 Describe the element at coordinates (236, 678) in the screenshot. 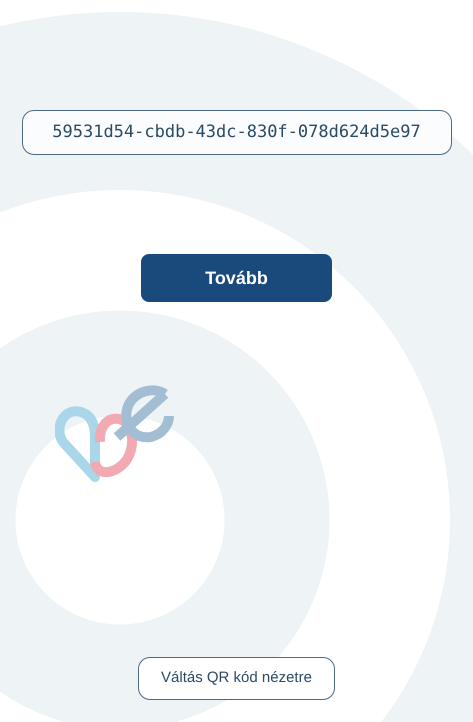

I see `switch-view-button: Váltás QR kód nézetre` at that location.